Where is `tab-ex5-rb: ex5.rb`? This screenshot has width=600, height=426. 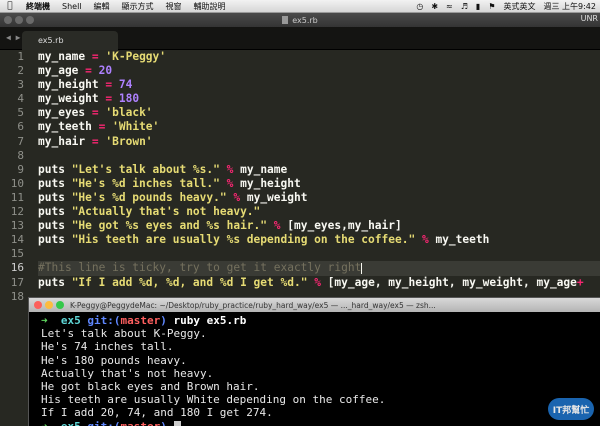 tab-ex5-rb: ex5.rb is located at coordinates (70, 40).